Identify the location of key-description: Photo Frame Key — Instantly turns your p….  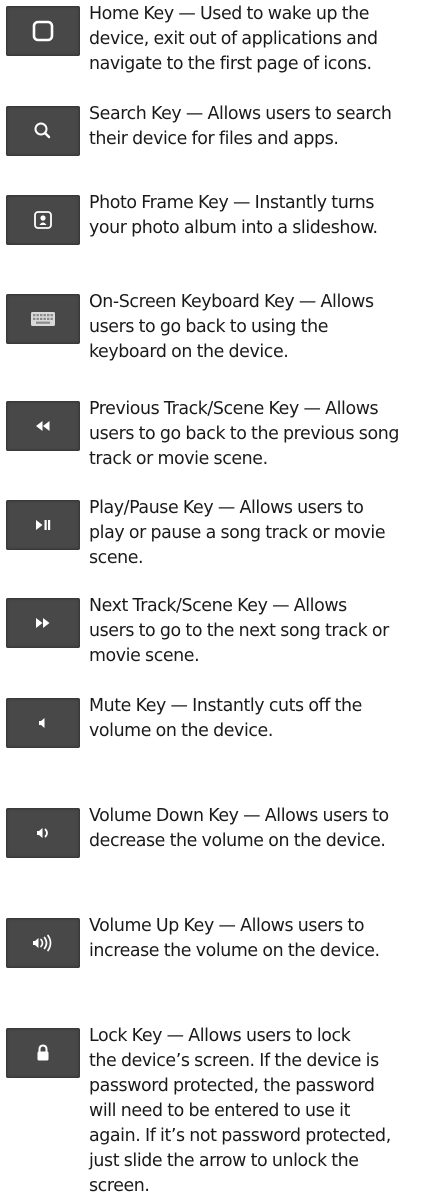
(233, 215).